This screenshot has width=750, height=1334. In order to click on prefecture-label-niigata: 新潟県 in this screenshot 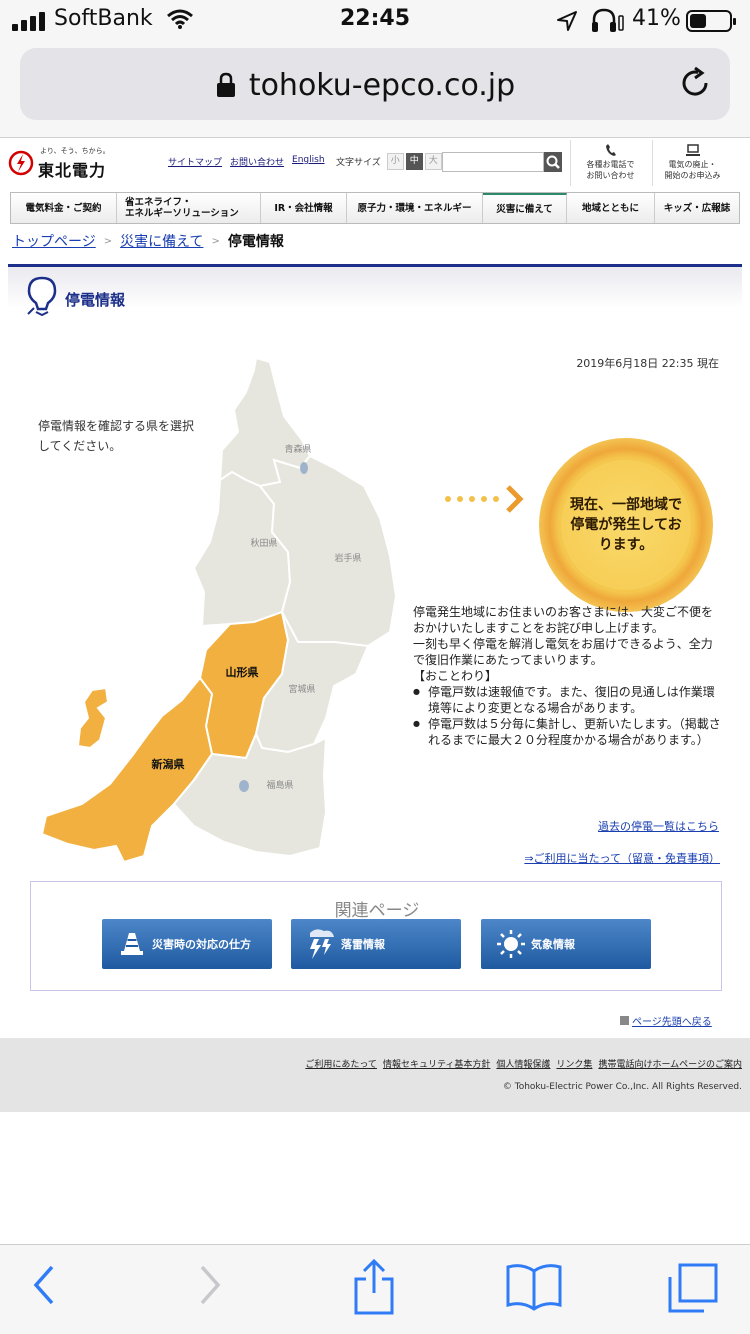, I will do `click(168, 764)`.